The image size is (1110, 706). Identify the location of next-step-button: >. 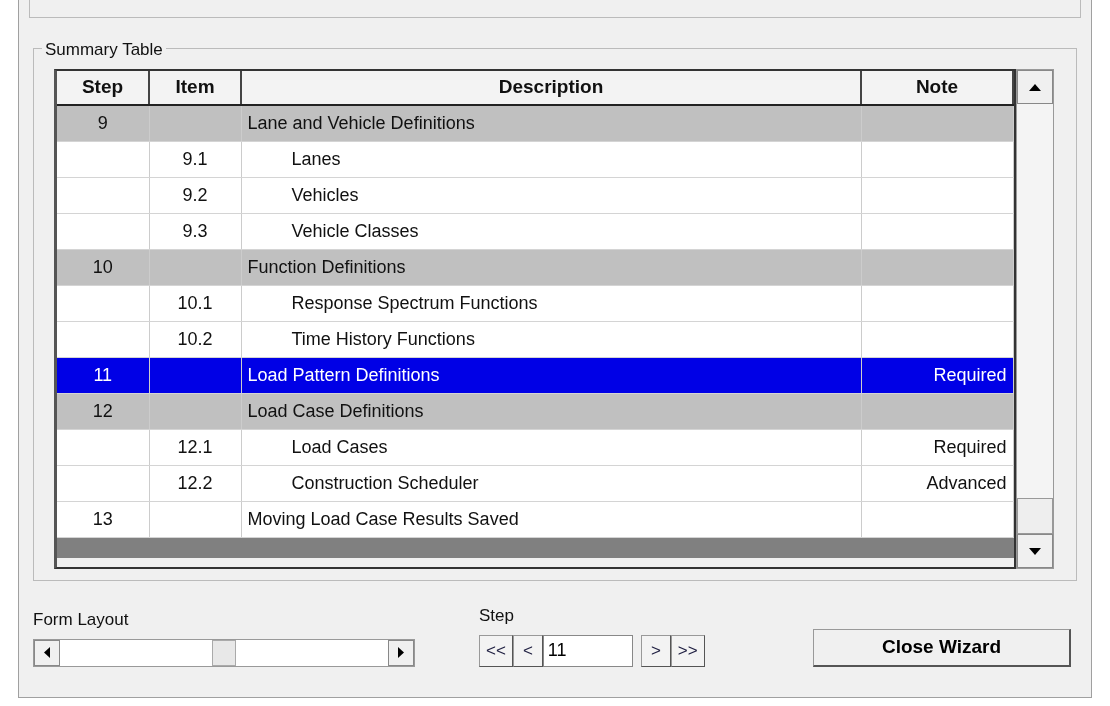
(655, 650).